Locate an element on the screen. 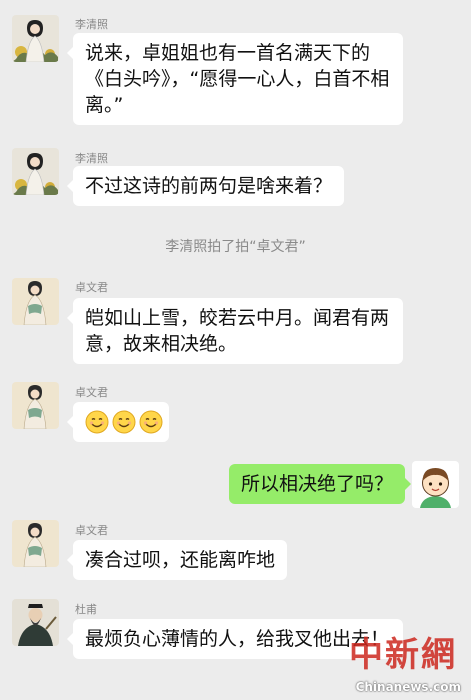  message-bubble: 说来，卓姐姐也有一首名满天下的《白头吟》，“愿得一心人，白首不相离。” is located at coordinates (235, 79).